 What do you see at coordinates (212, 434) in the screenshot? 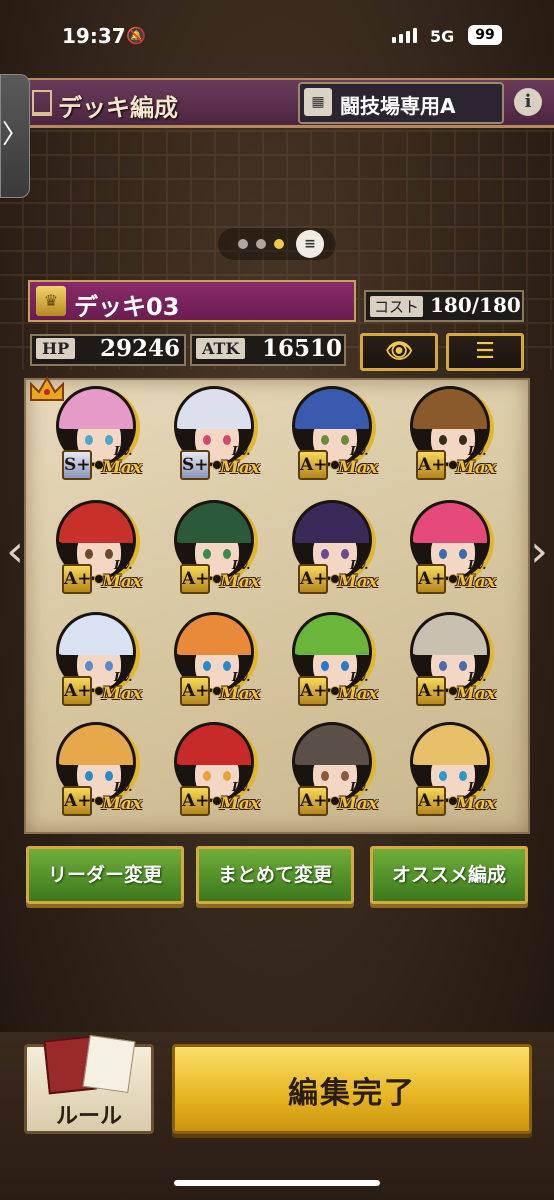
I see `unit-slot: S+ Lv. Max` at bounding box center [212, 434].